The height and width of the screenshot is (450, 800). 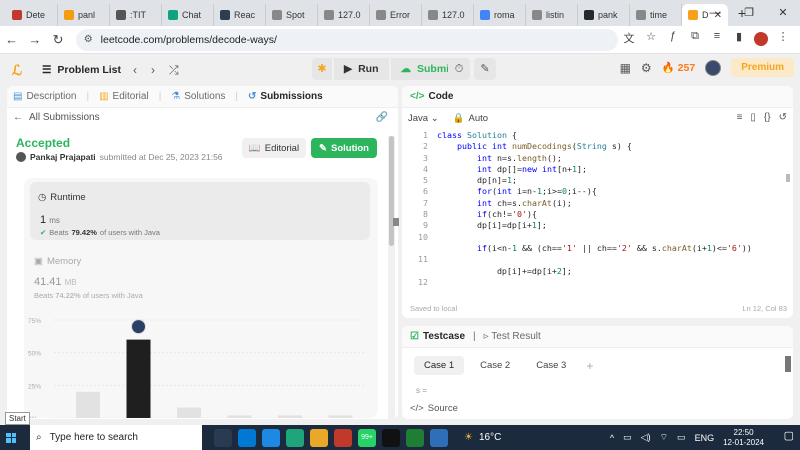 What do you see at coordinates (627, 437) in the screenshot?
I see `network-icon: ▭` at bounding box center [627, 437].